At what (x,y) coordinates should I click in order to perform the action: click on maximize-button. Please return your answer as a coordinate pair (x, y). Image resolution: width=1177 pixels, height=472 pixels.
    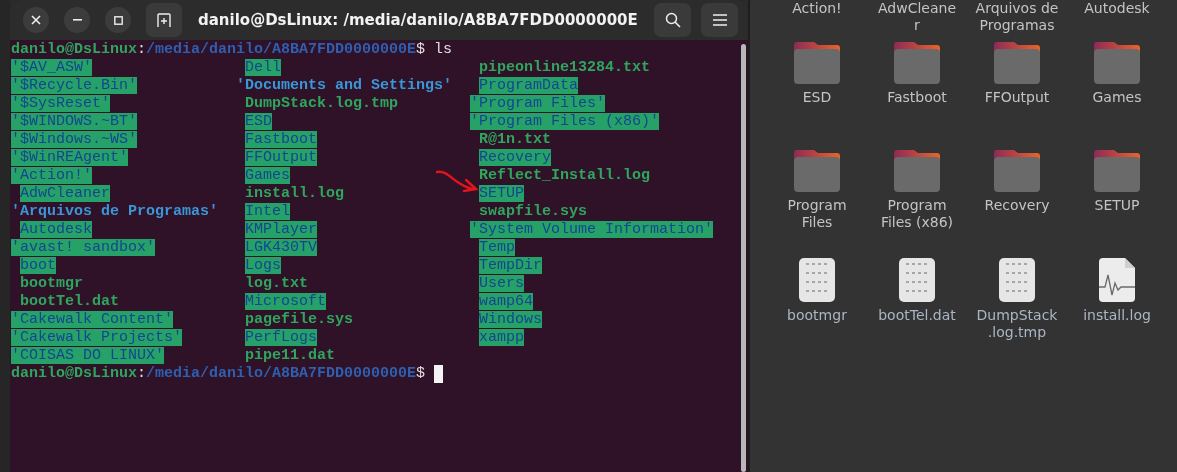
    Looking at the image, I should click on (118, 20).